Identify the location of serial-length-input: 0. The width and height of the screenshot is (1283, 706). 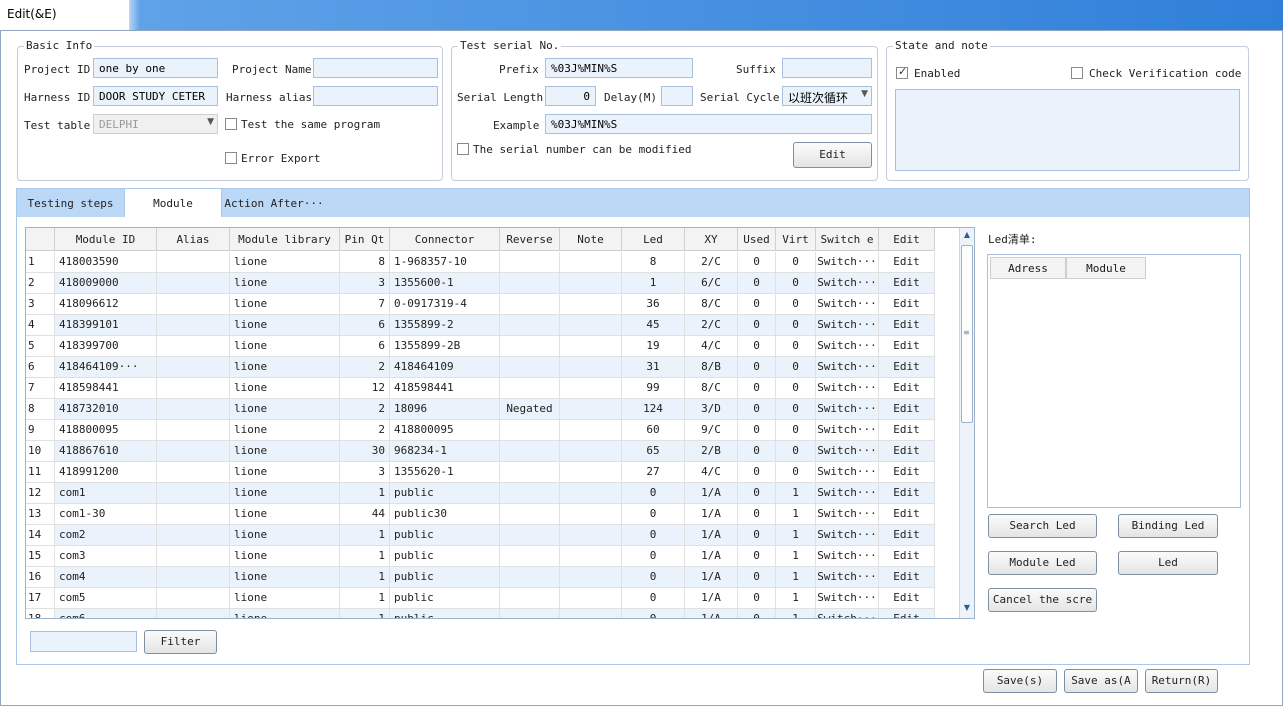
(570, 96).